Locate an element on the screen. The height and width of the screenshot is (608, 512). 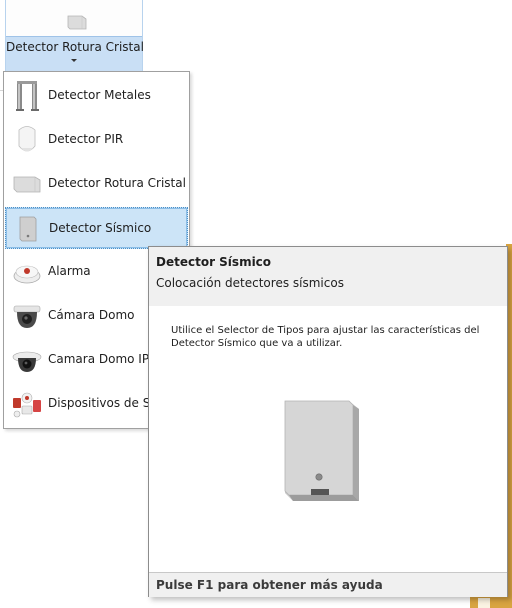
dome-camera-icon is located at coordinates (27, 316).